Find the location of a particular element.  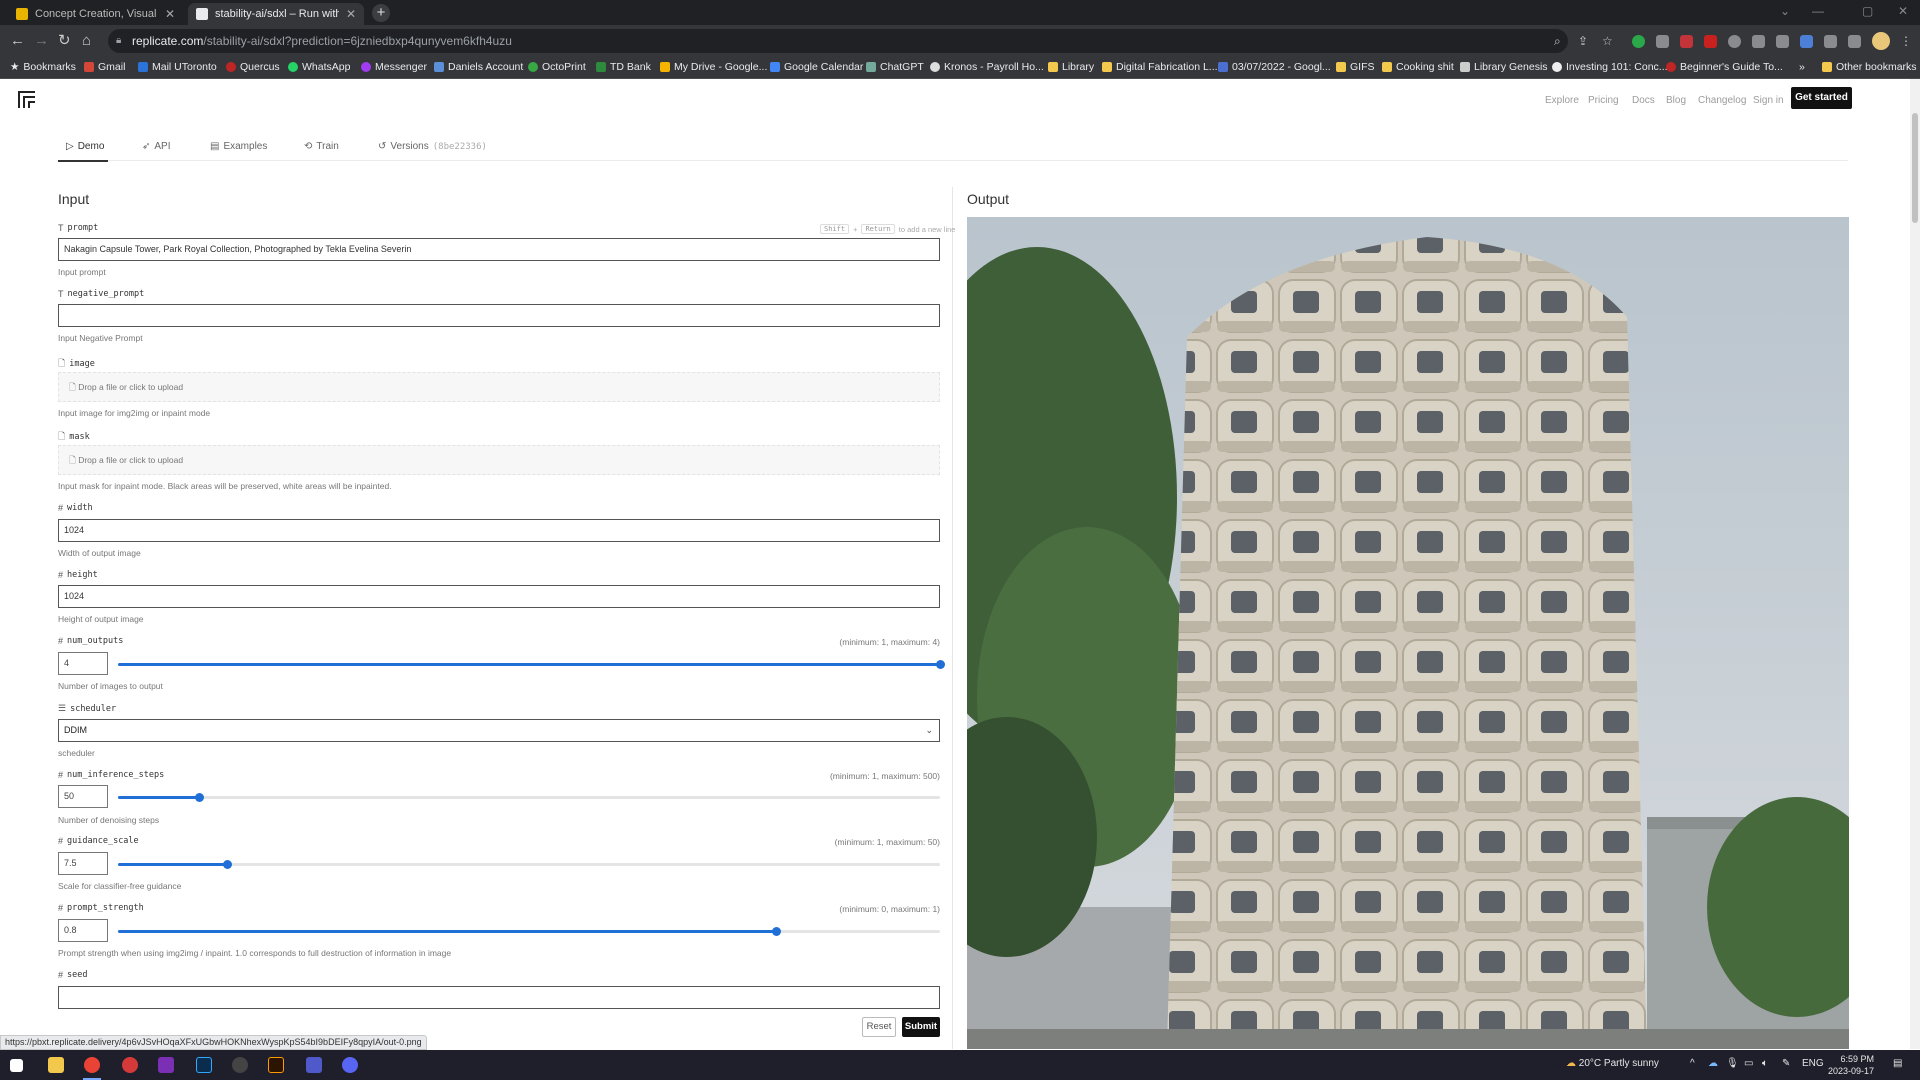

bookmark-item: Other bookmarks is located at coordinates (1869, 67).